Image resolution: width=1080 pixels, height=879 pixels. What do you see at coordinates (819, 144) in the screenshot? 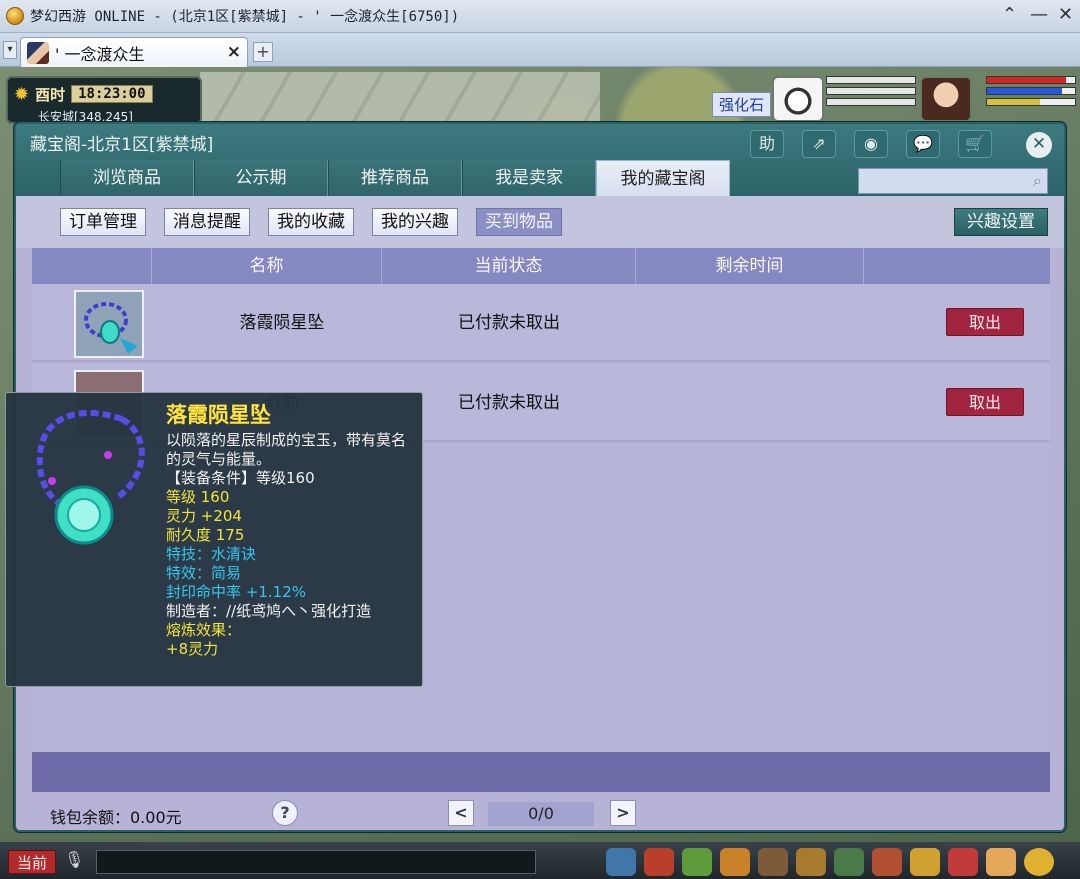
I see `share-icon: ⇗` at bounding box center [819, 144].